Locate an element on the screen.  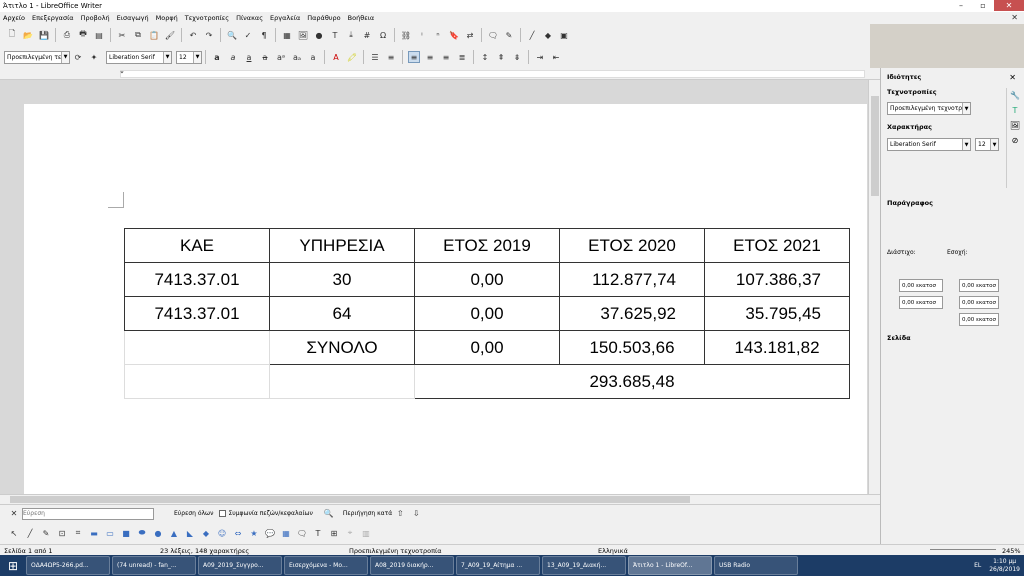
ellipse-icon: ⬬ is located at coordinates (142, 533).